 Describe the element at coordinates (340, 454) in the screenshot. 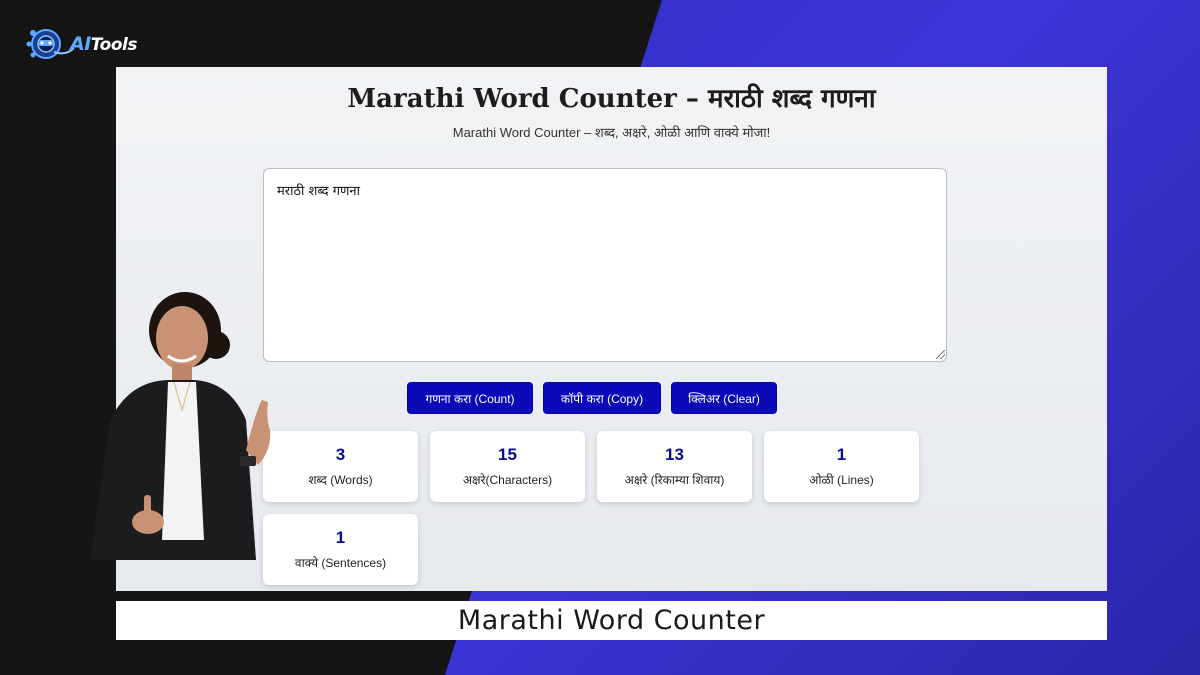

I see `stat-value: 3` at that location.